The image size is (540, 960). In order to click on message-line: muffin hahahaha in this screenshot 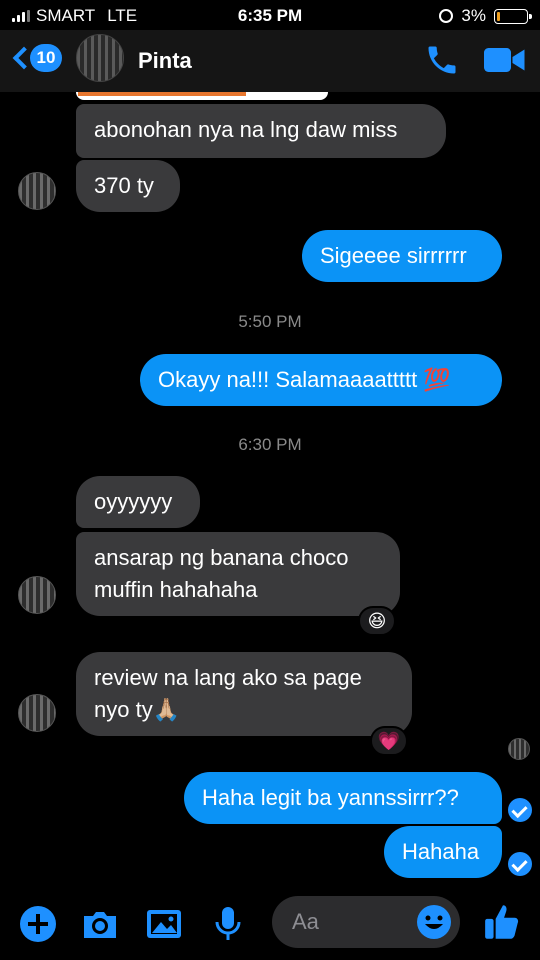, I will do `click(176, 589)`.